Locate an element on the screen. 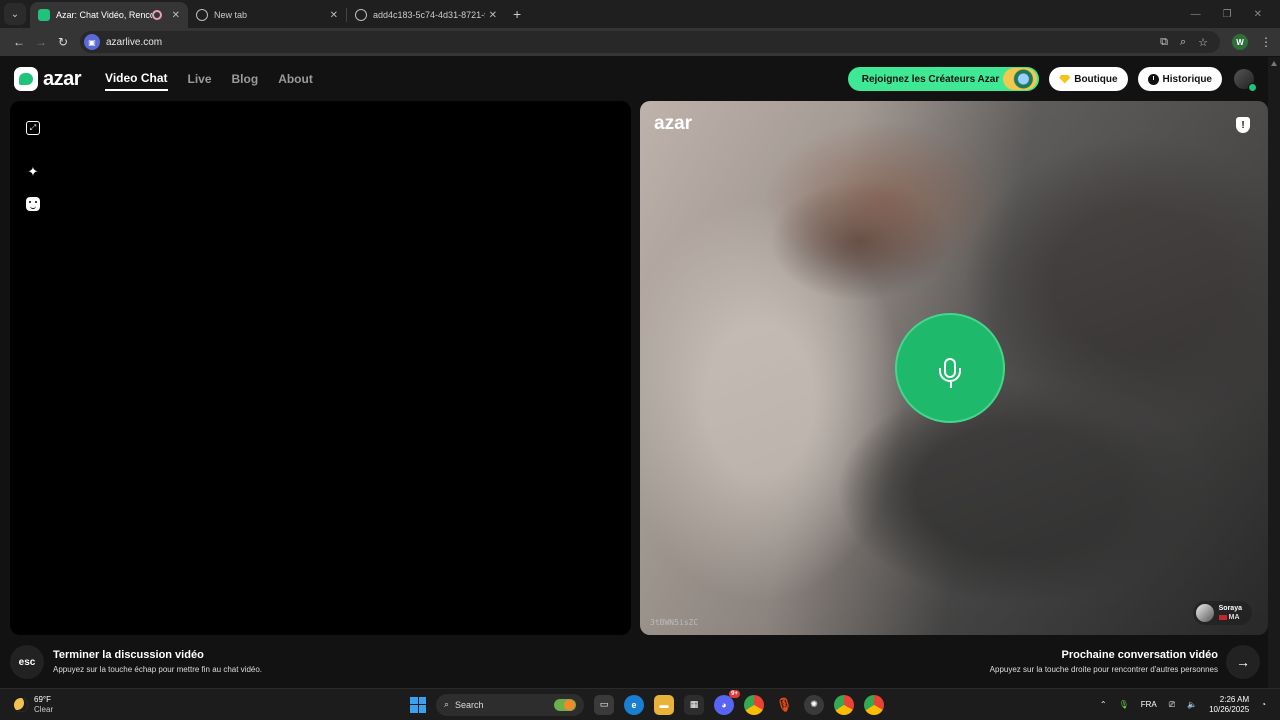 The image size is (1280, 720). weather-widget: 69°F Clear is located at coordinates (33, 705).